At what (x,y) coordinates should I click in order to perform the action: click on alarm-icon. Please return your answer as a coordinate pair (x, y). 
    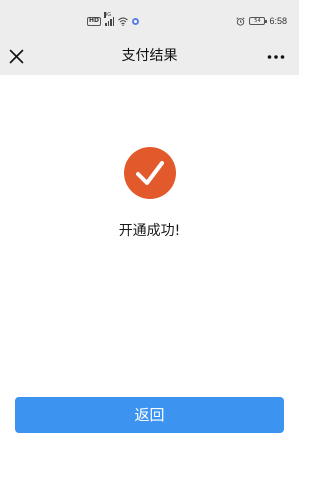
    Looking at the image, I should click on (241, 21).